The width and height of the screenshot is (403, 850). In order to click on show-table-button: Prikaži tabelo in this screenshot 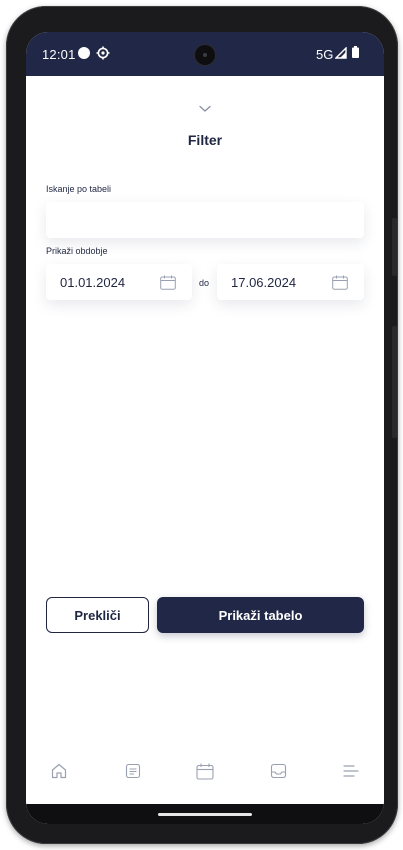, I will do `click(260, 615)`.